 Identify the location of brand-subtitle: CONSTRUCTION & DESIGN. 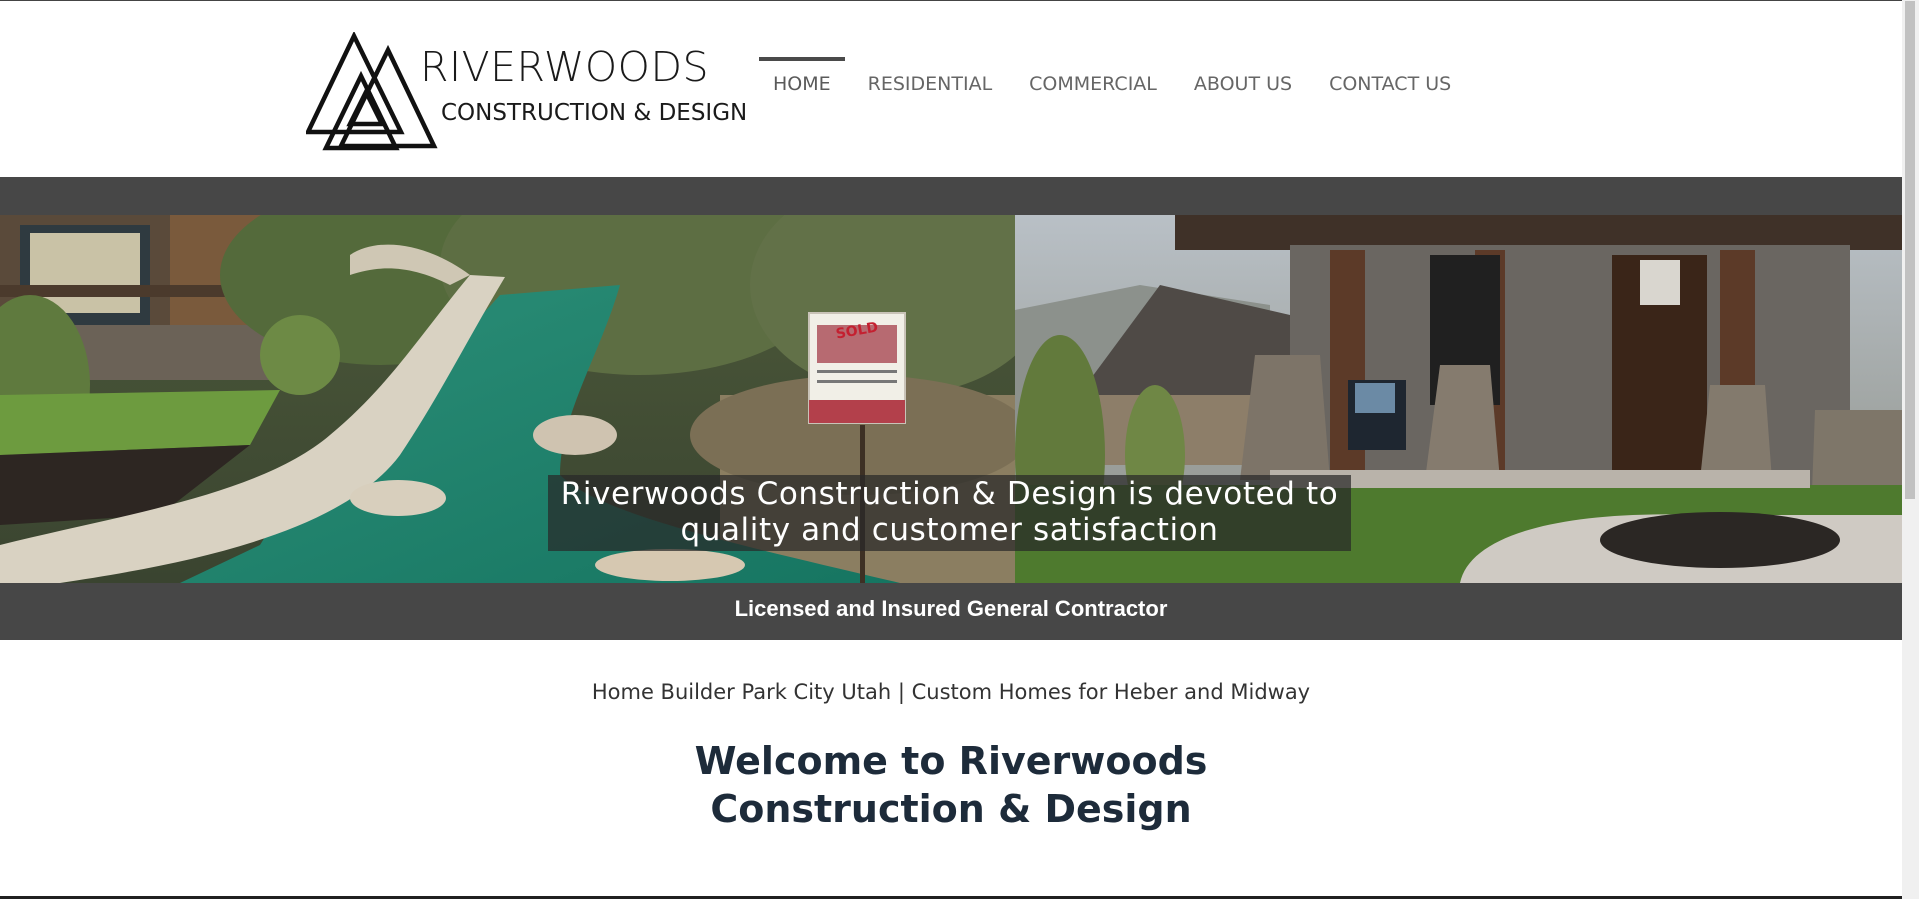
(594, 113).